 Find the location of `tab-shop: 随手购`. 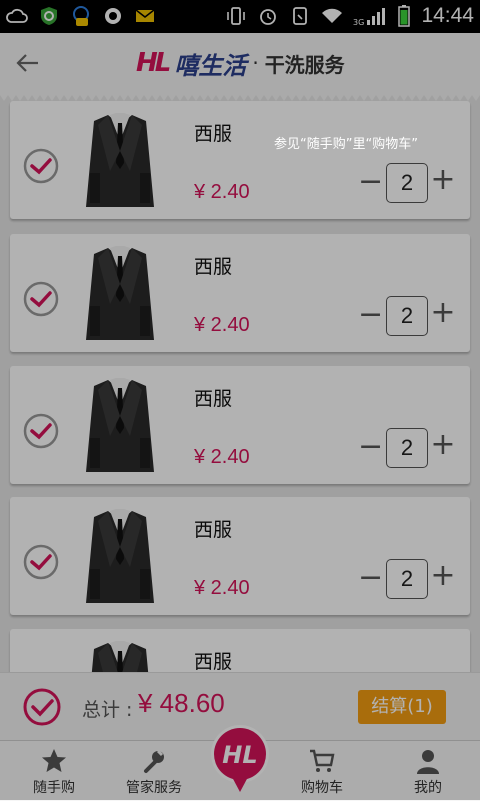

tab-shop: 随手购 is located at coordinates (54, 774).